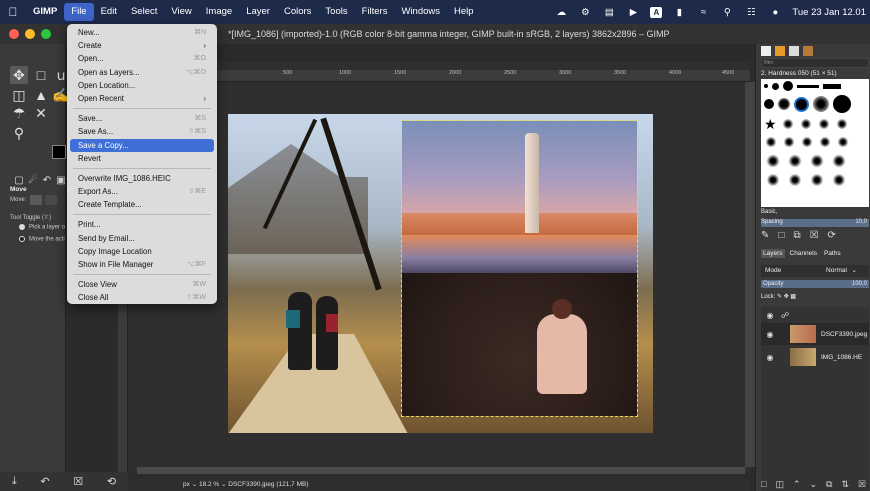  What do you see at coordinates (775, 12) in the screenshot?
I see `siri-icon: ●` at bounding box center [775, 12].